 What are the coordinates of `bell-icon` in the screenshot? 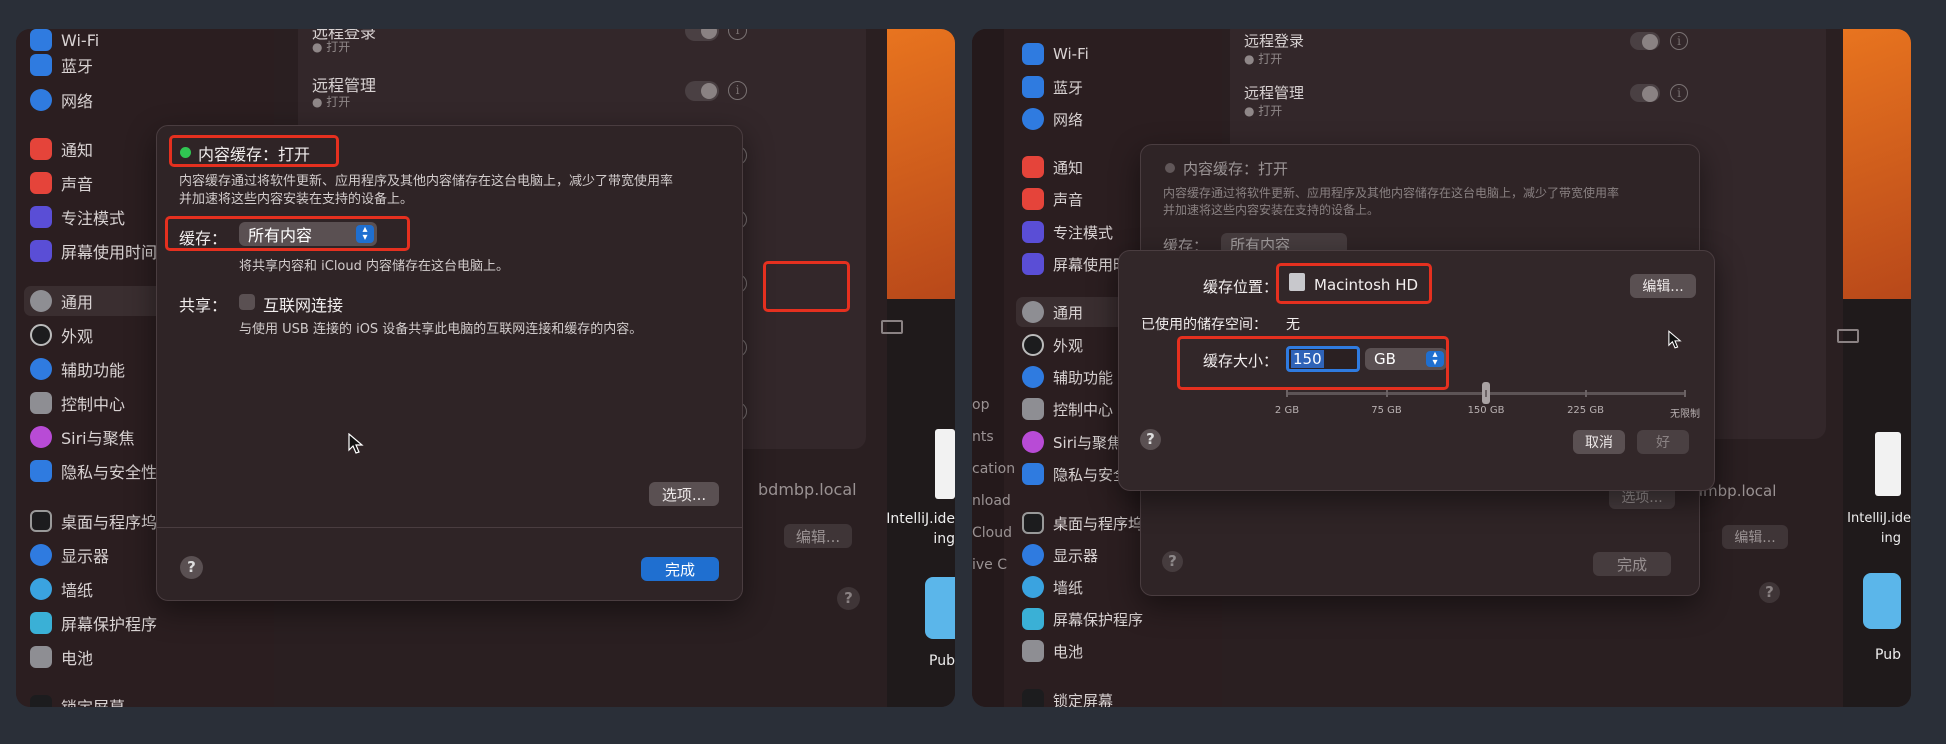 It's located at (41, 149).